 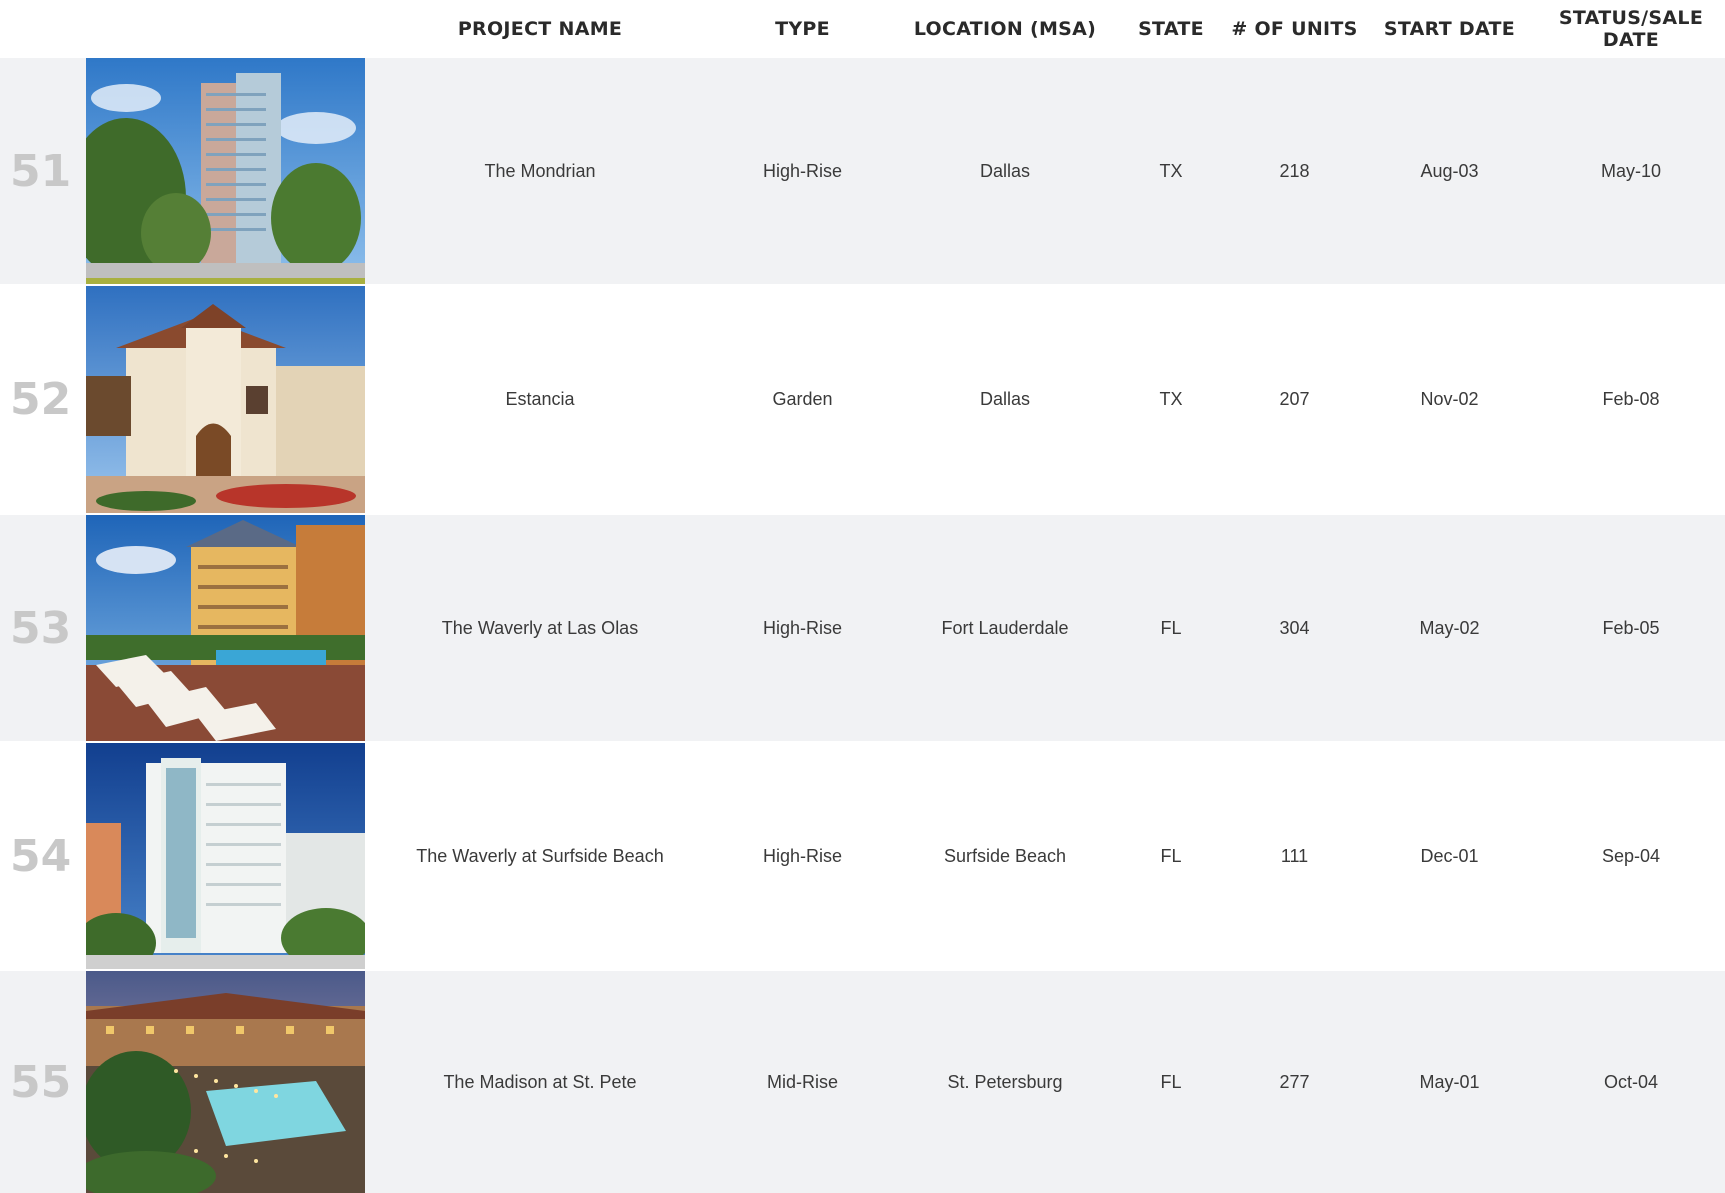 I want to click on project-units: 207, so click(x=1294, y=399).